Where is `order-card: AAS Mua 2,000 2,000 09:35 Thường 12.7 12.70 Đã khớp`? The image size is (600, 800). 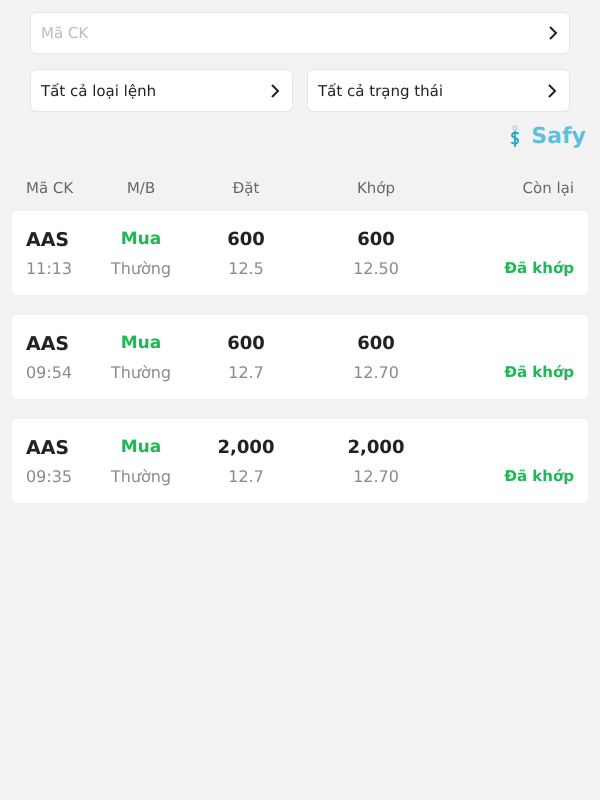
order-card: AAS Mua 2,000 2,000 09:35 Thường 12.7 12.70 Đã khớp is located at coordinates (300, 461).